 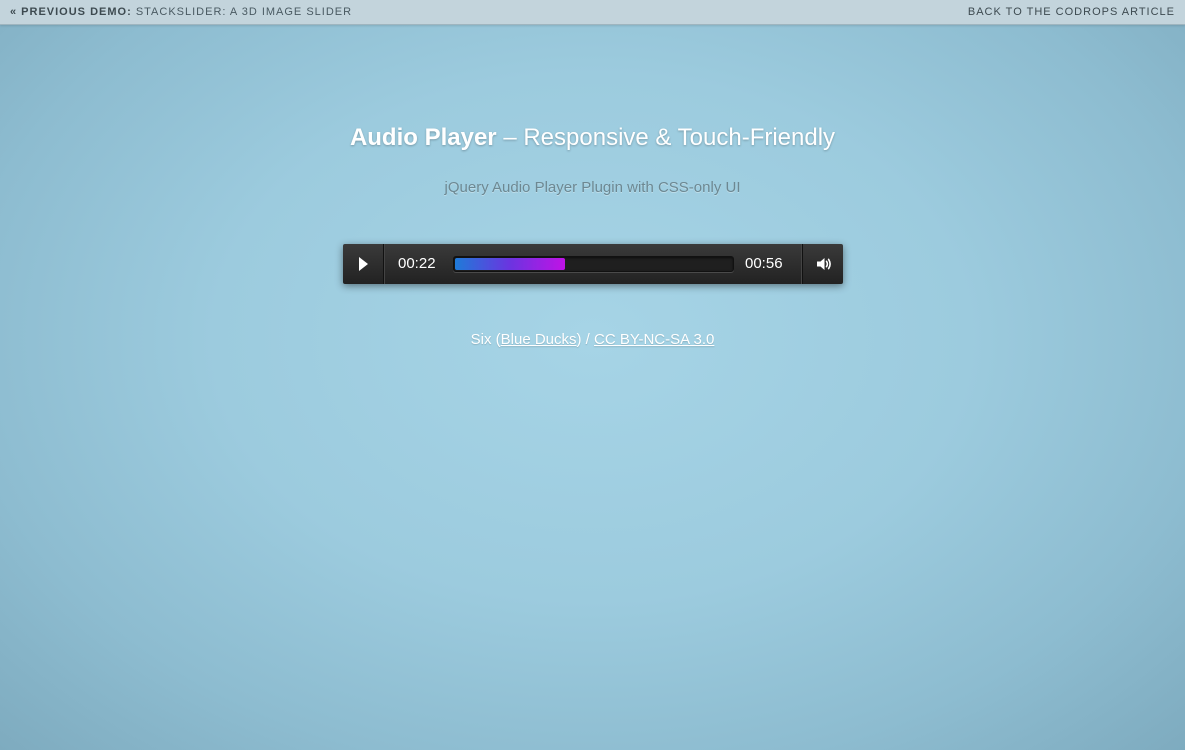 I want to click on back-to-article-link: Back to the Codrops Article, so click(x=1071, y=12).